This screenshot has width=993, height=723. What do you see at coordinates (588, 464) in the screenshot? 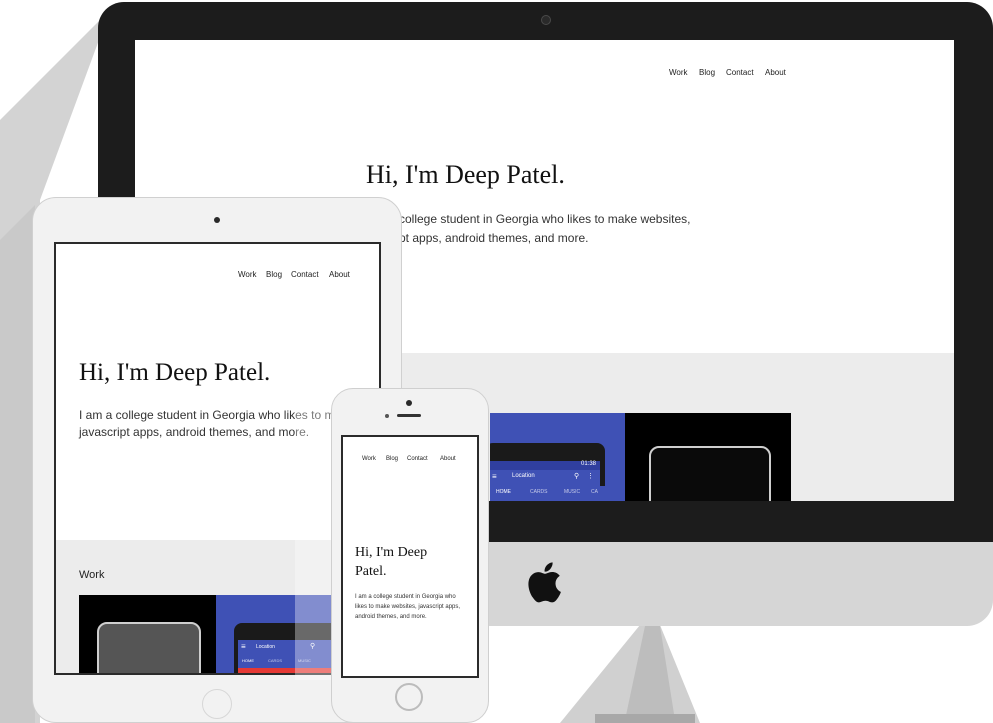
I see `status-time: 01:38` at bounding box center [588, 464].